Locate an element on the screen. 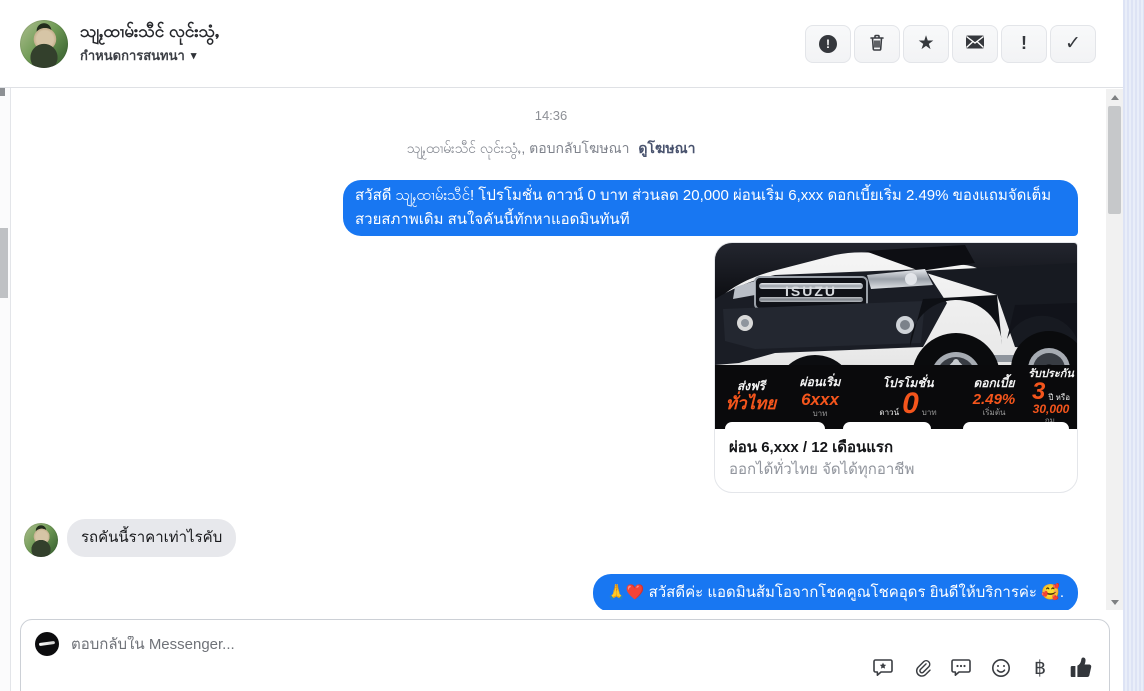 This screenshot has width=1144, height=691. delete-button is located at coordinates (877, 43).